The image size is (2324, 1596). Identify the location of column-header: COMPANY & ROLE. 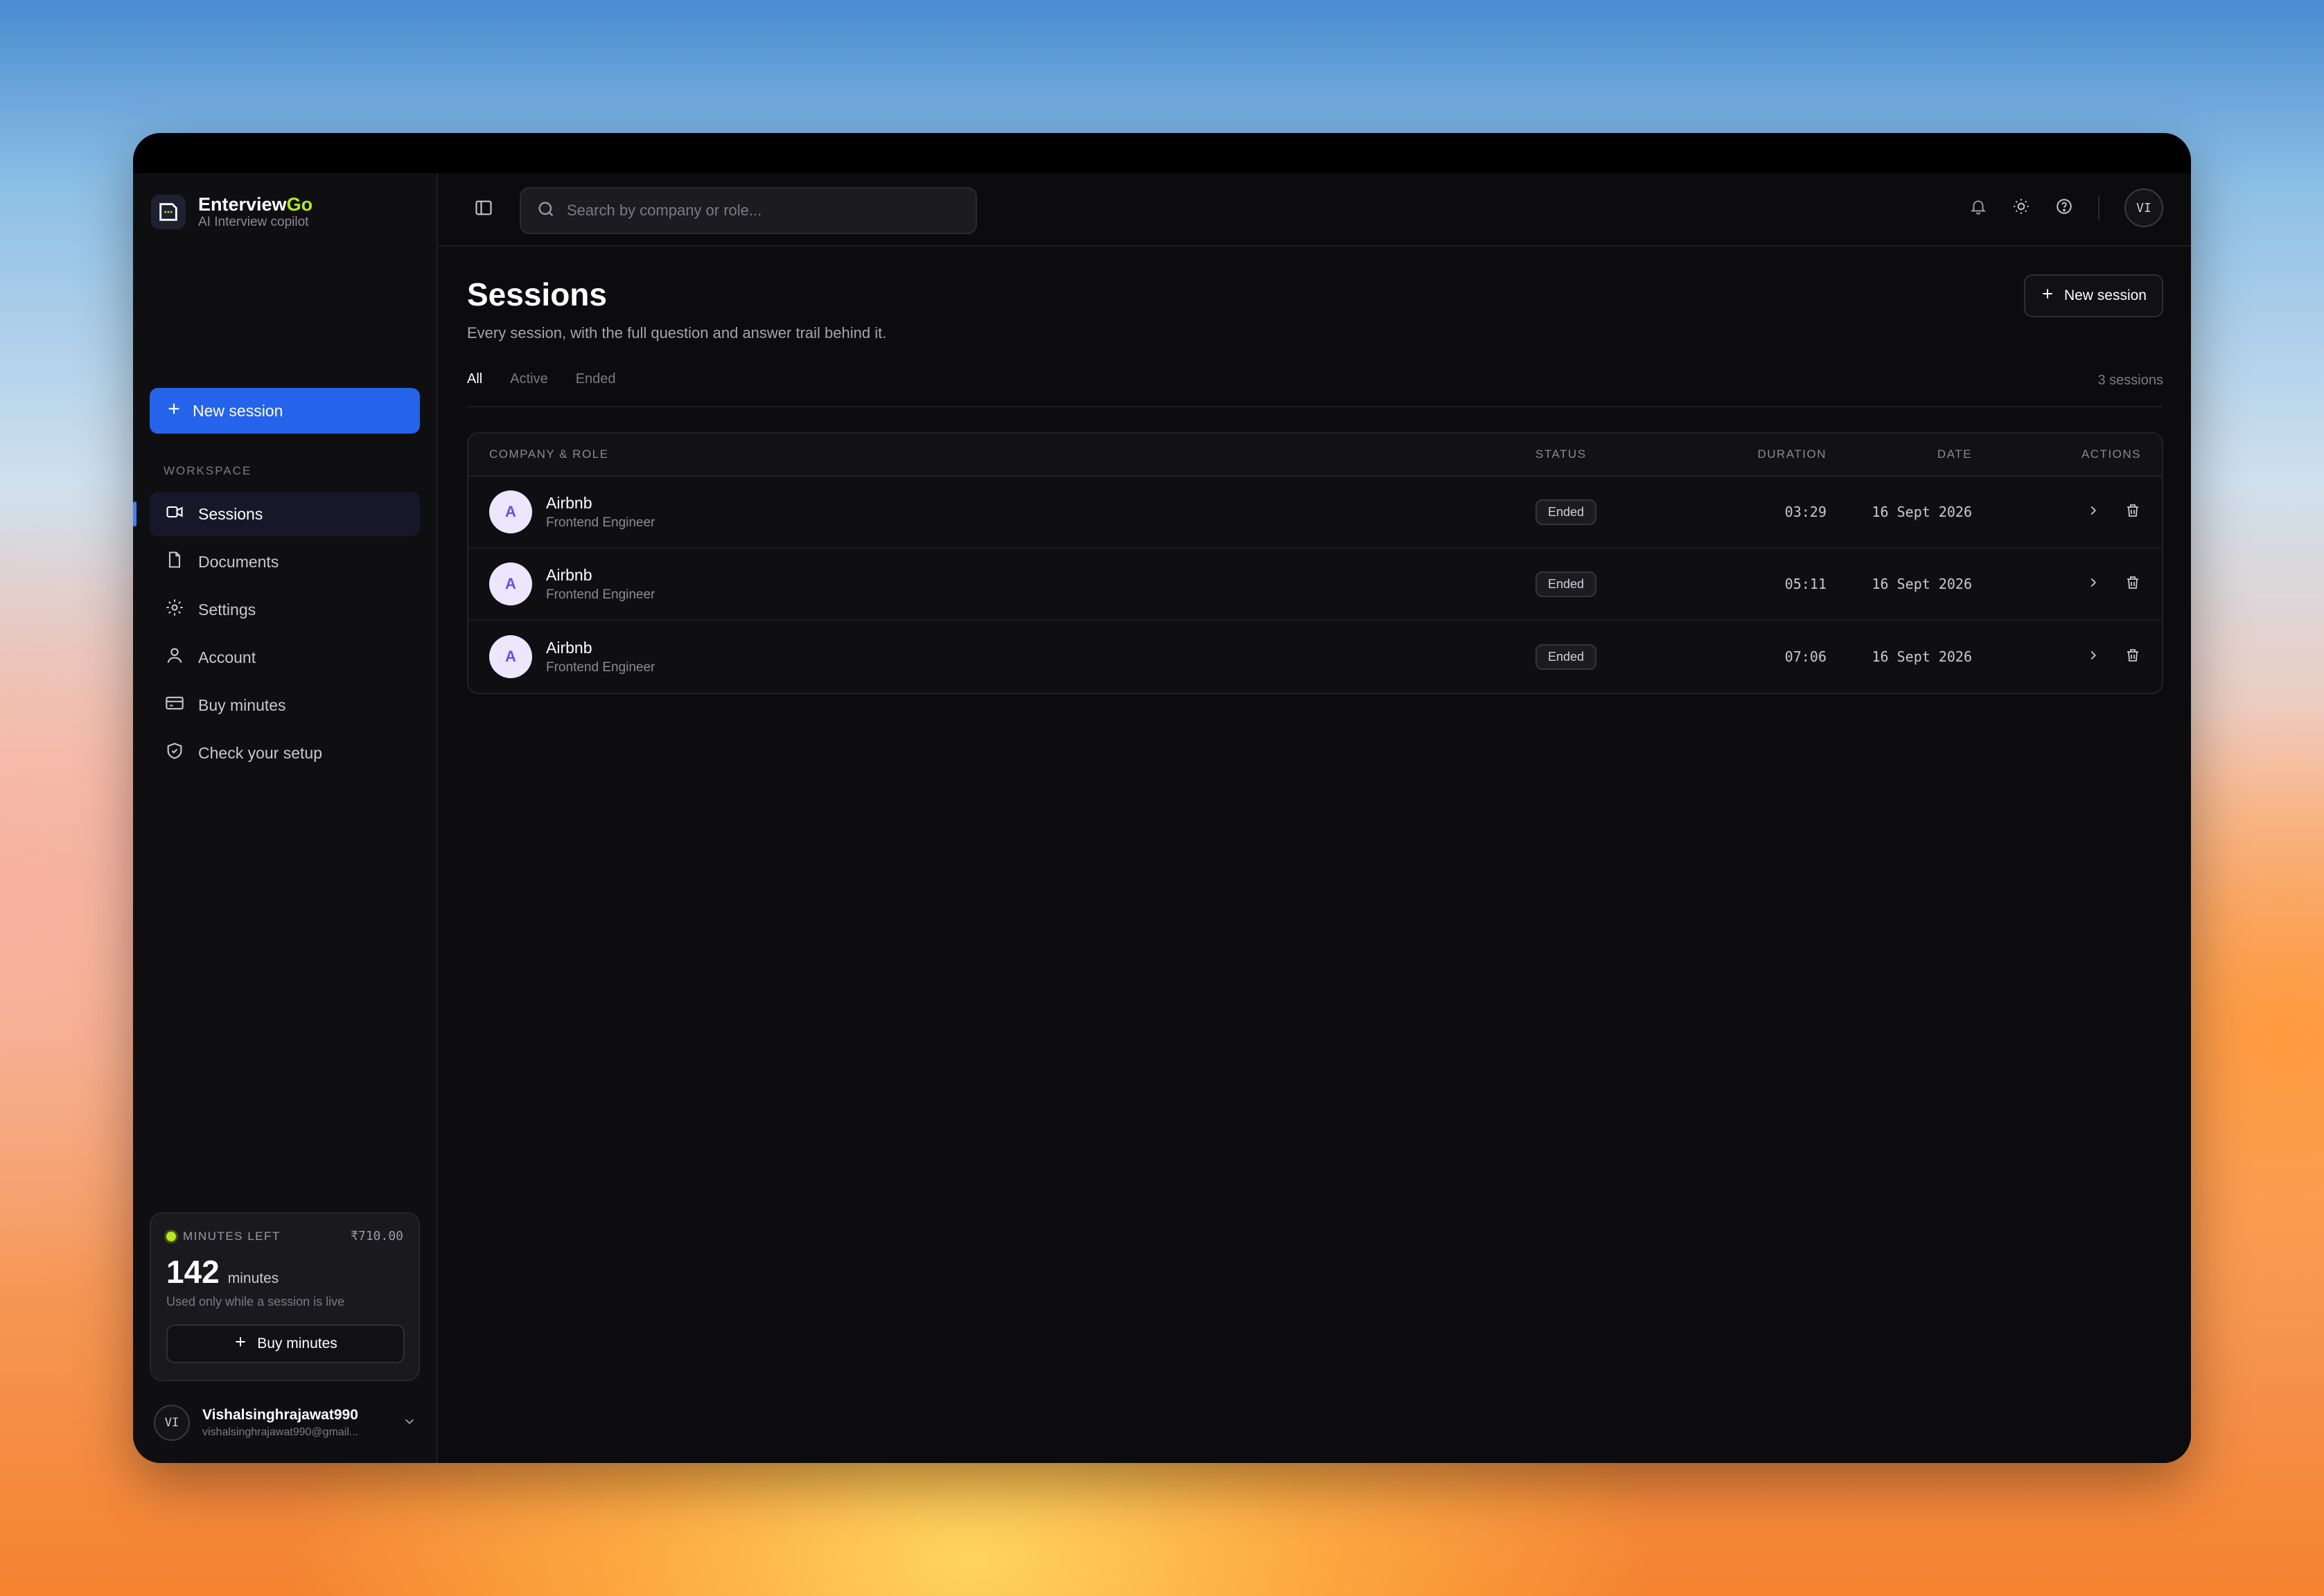
(549, 454).